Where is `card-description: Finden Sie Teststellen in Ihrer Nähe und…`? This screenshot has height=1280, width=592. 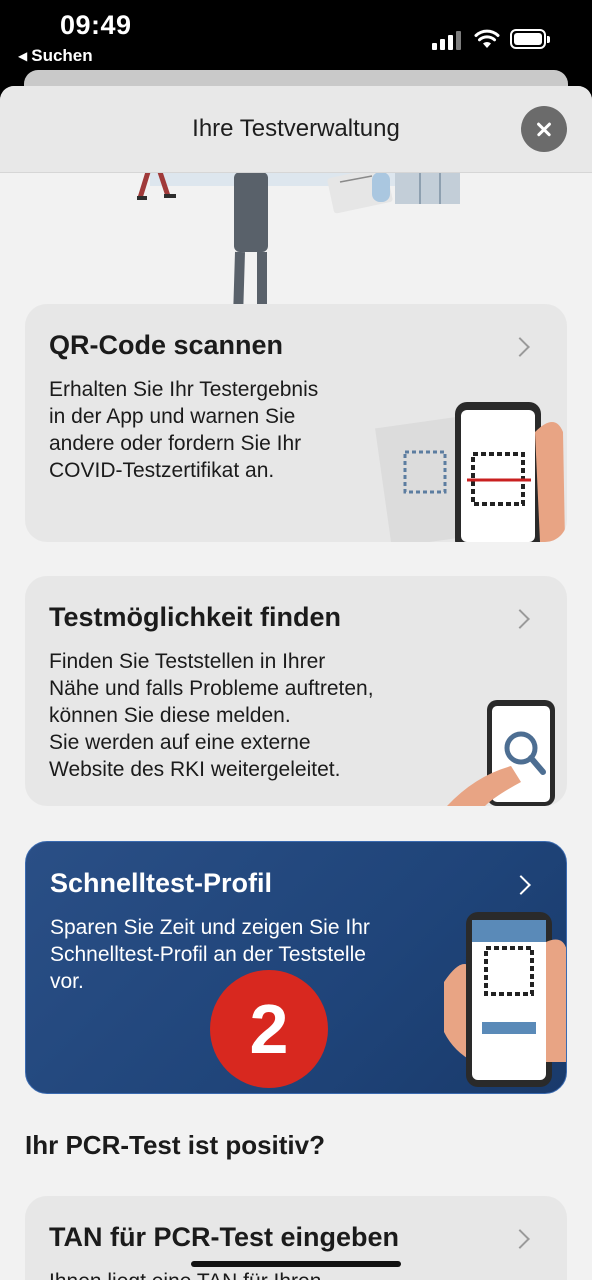
card-description: Finden Sie Teststellen in Ihrer Nähe und… is located at coordinates (211, 715).